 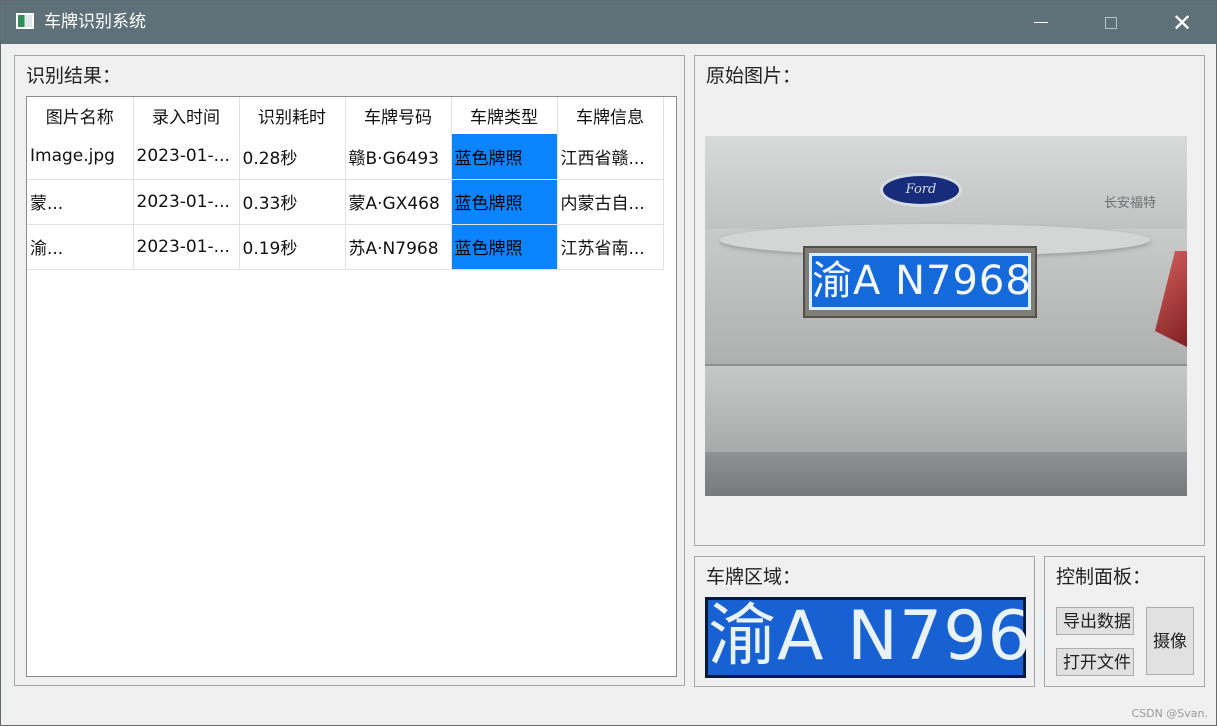 What do you see at coordinates (610, 115) in the screenshot?
I see `header-plate-info: 车牌信息` at bounding box center [610, 115].